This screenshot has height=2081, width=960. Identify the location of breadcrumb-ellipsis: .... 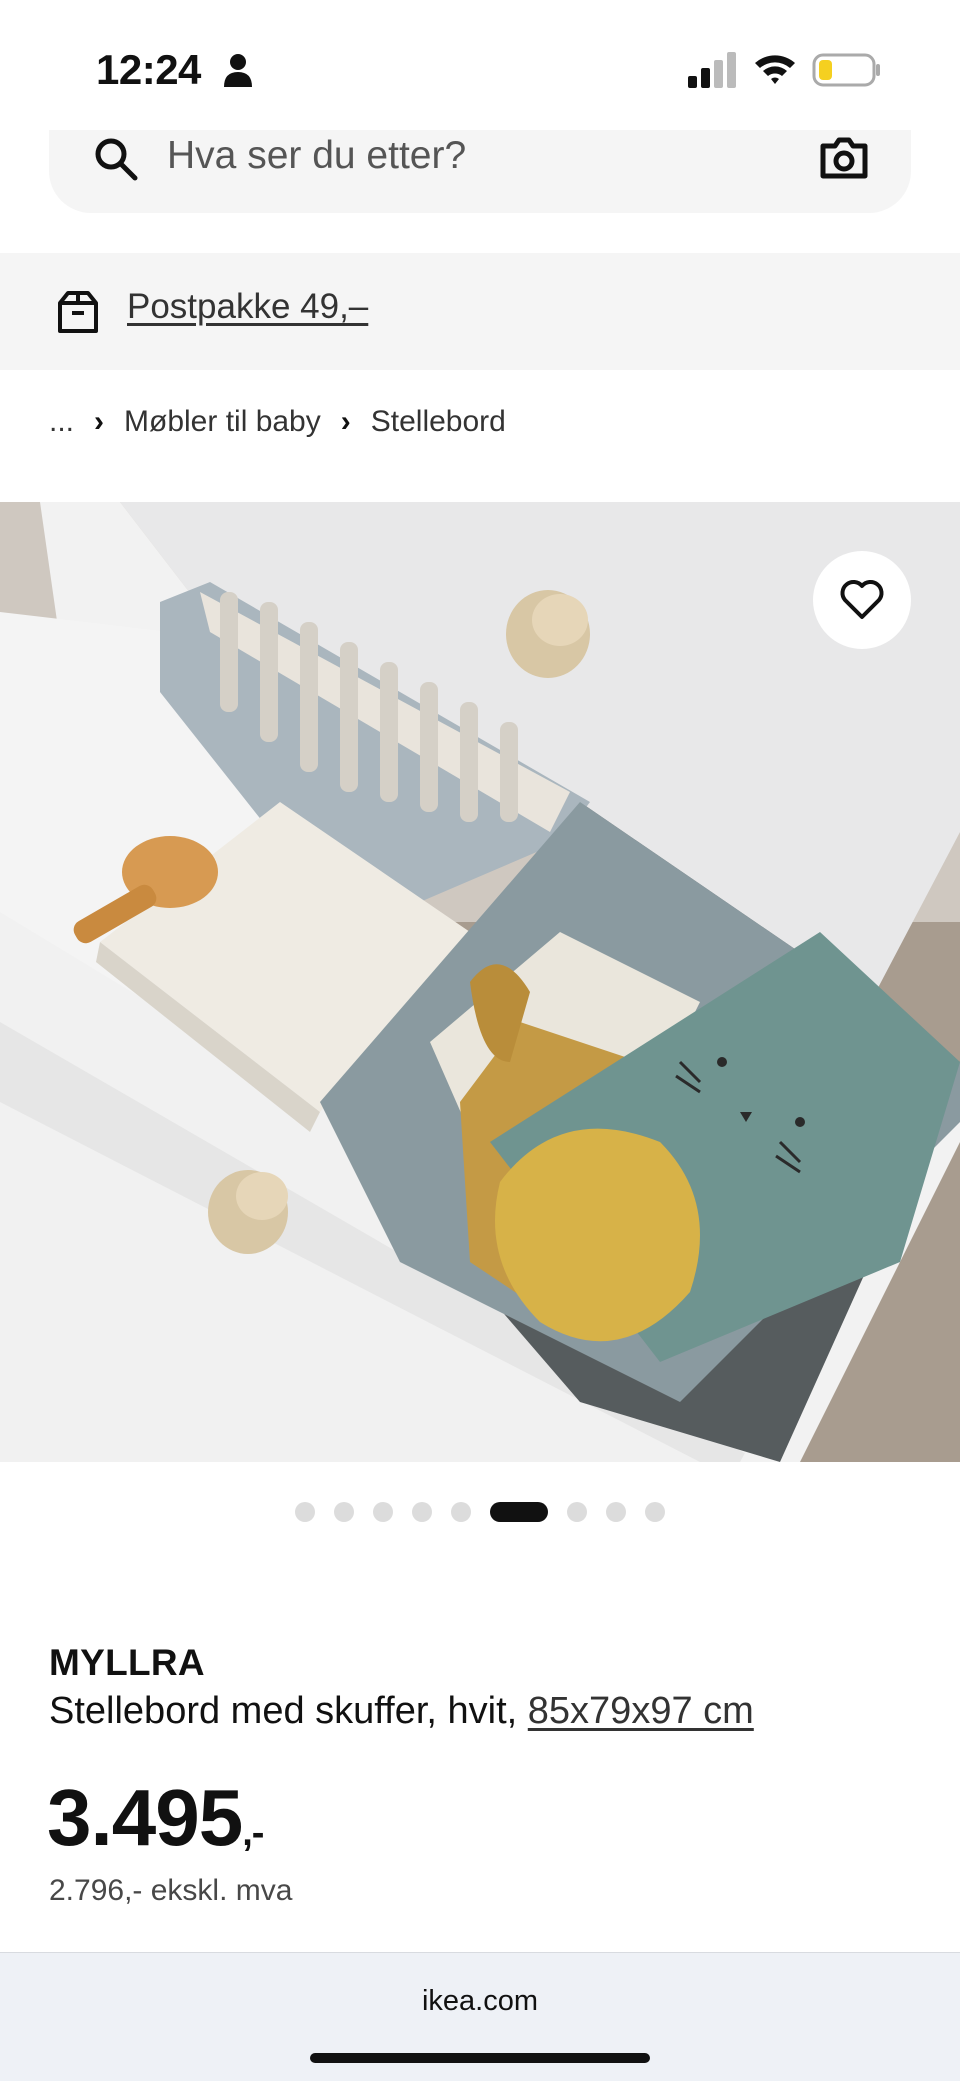
(61, 422).